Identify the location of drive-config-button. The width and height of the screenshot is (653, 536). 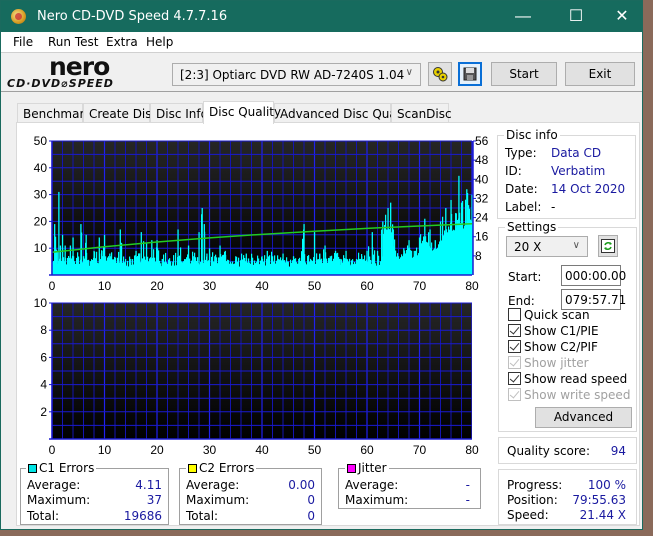
(440, 74).